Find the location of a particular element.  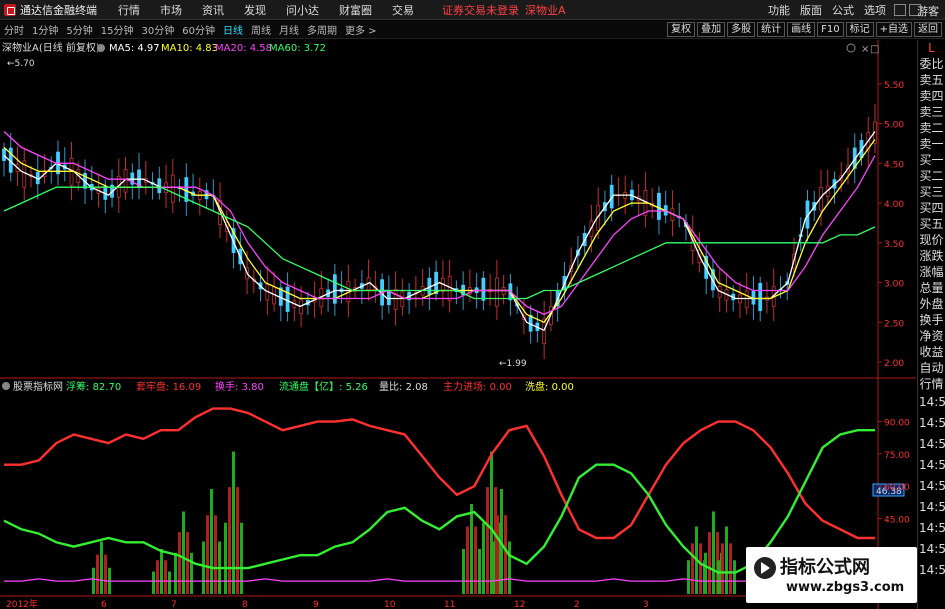

indicator-settings-icon is located at coordinates (6, 386).